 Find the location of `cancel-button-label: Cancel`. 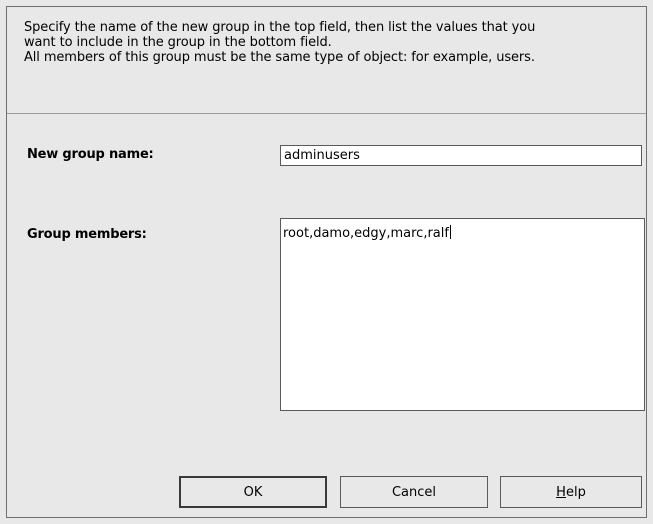

cancel-button-label: Cancel is located at coordinates (414, 492).